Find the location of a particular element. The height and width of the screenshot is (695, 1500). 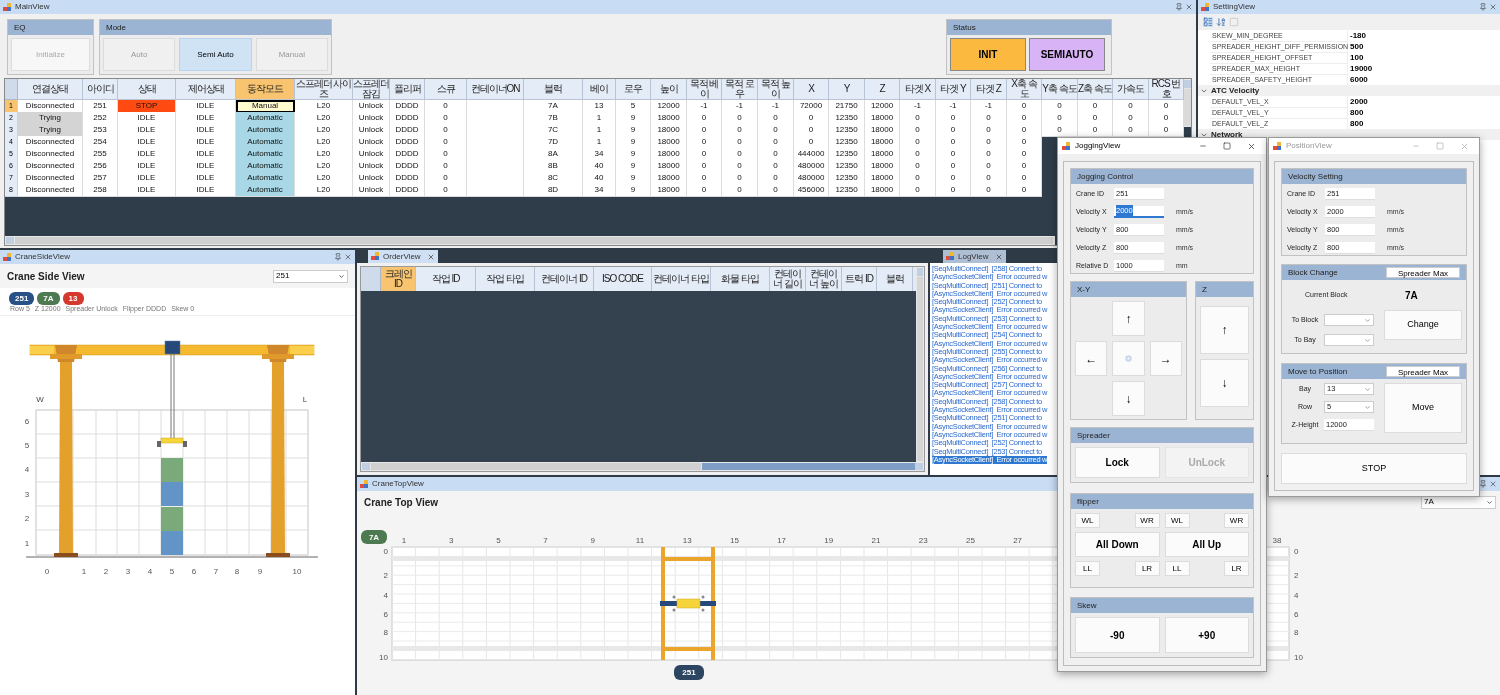

axis-label: 21 is located at coordinates (876, 540).